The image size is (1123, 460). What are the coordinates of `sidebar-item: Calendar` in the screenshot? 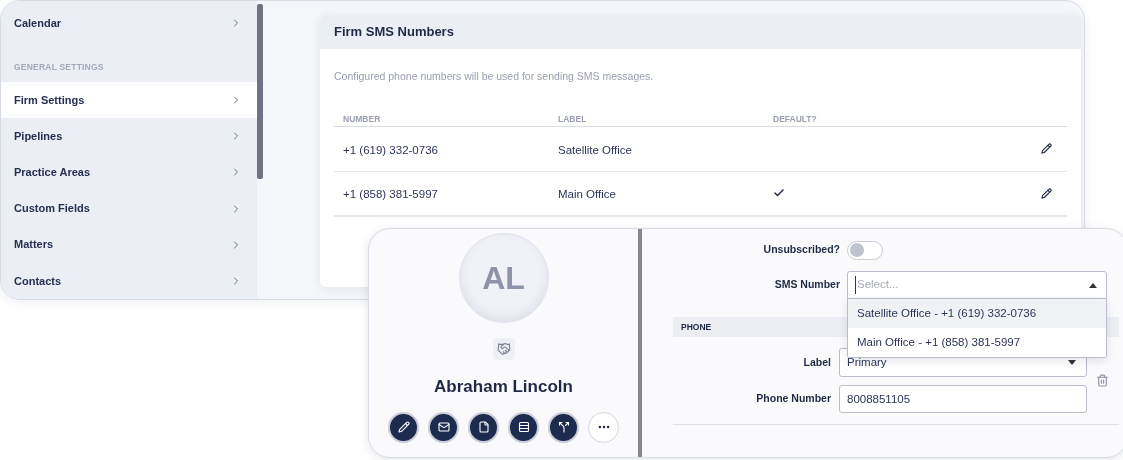 It's located at (129, 23).